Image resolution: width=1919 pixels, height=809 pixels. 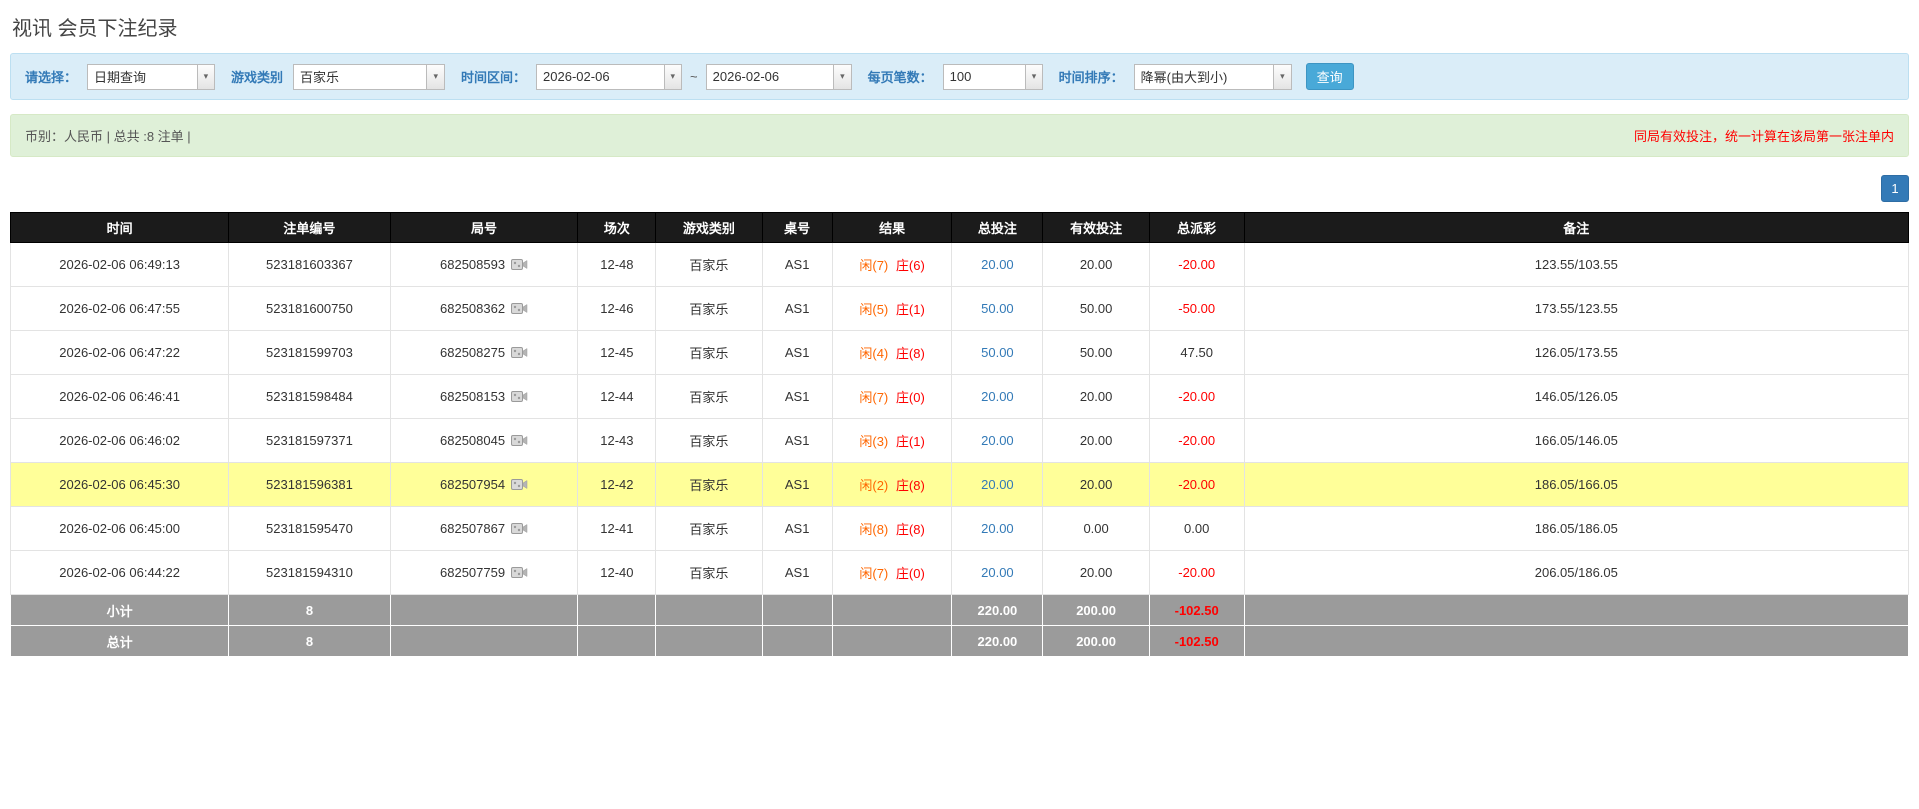 What do you see at coordinates (874, 441) in the screenshot?
I see `result-player: 闲(3)` at bounding box center [874, 441].